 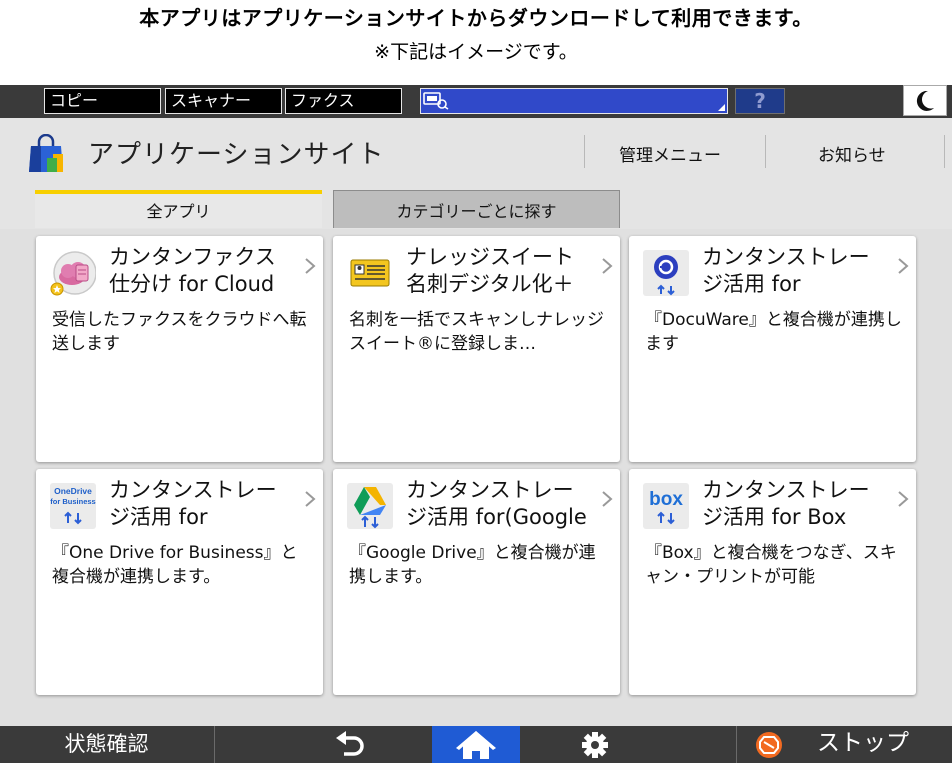 What do you see at coordinates (204, 271) in the screenshot?
I see `app-title: カンタンファクス 仕分け for Cloud` at bounding box center [204, 271].